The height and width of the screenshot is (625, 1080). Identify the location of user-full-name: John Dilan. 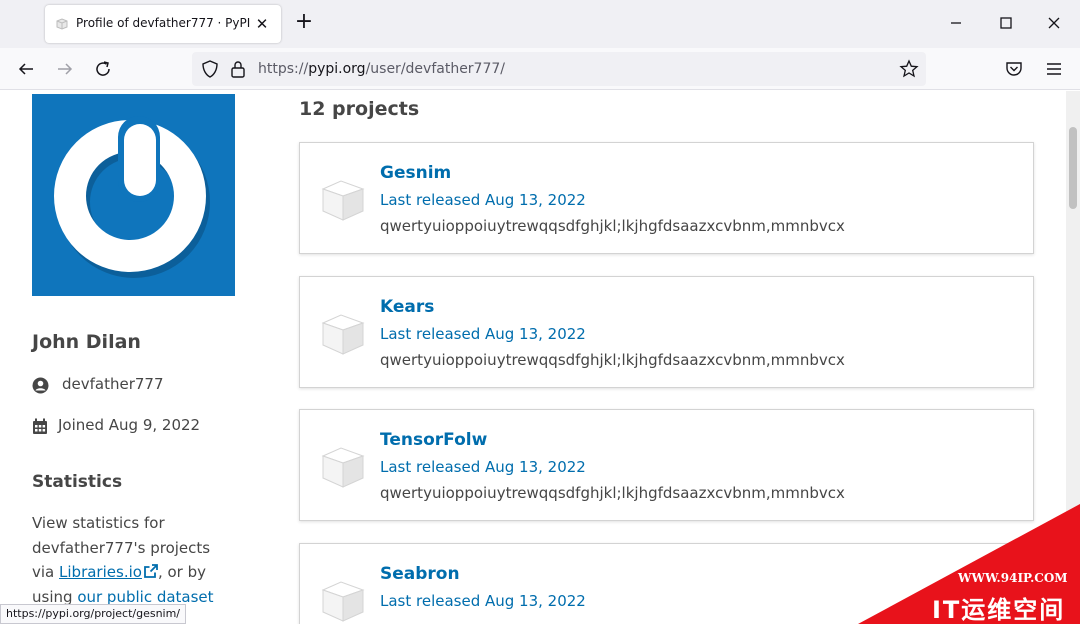
(86, 342).